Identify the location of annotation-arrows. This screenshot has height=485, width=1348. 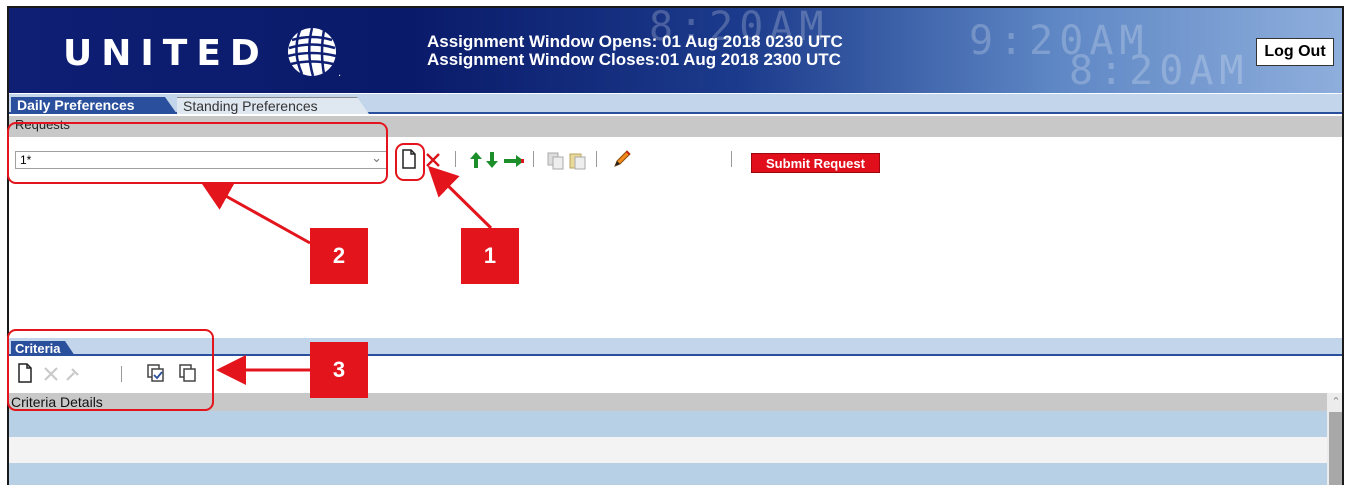
(346, 275).